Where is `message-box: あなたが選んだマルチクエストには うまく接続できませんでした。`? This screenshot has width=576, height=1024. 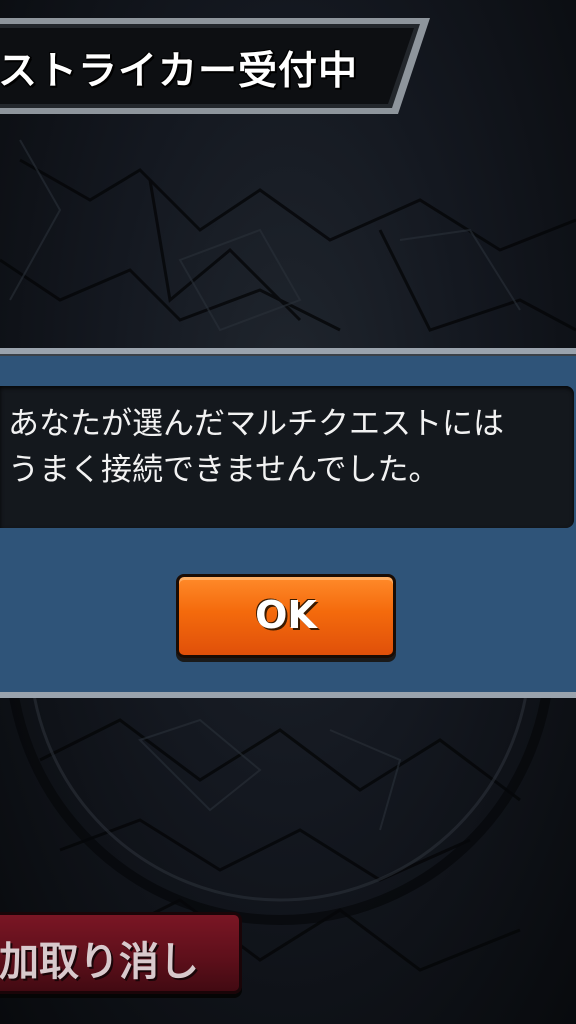 message-box: あなたが選んだマルチクエストには うまく接続できませんでした。 is located at coordinates (287, 457).